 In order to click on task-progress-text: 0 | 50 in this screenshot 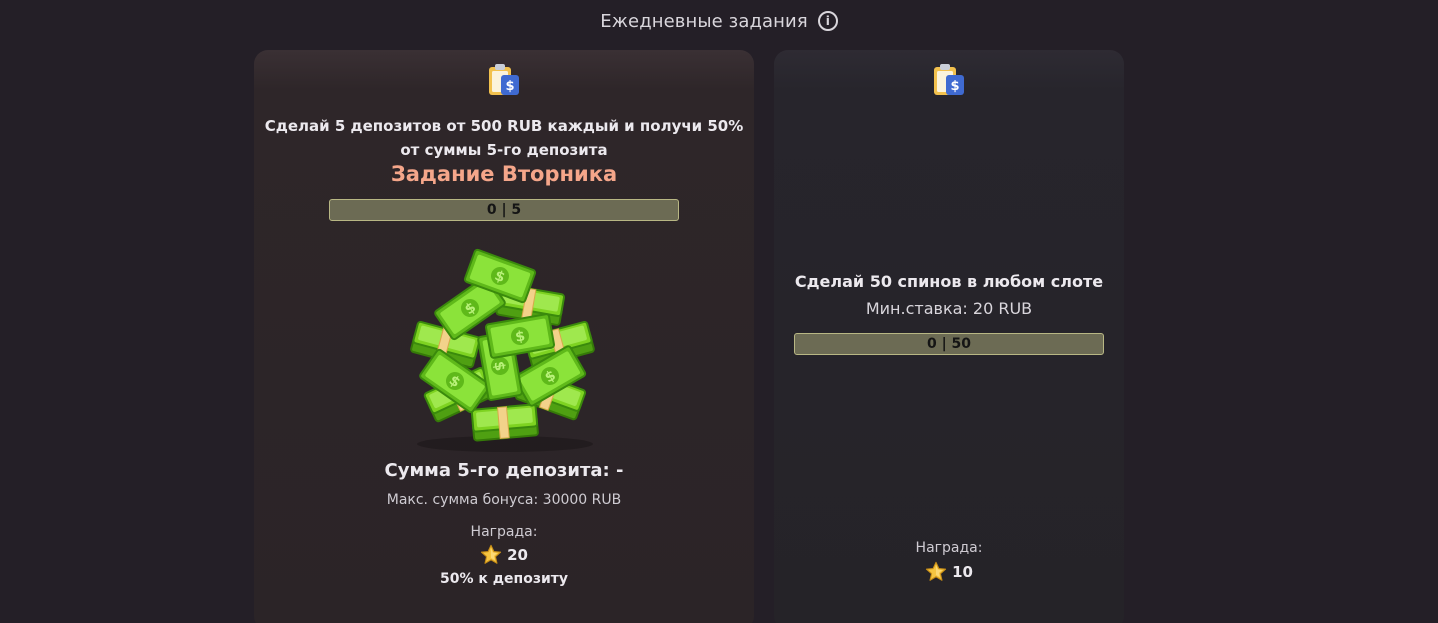, I will do `click(949, 344)`.